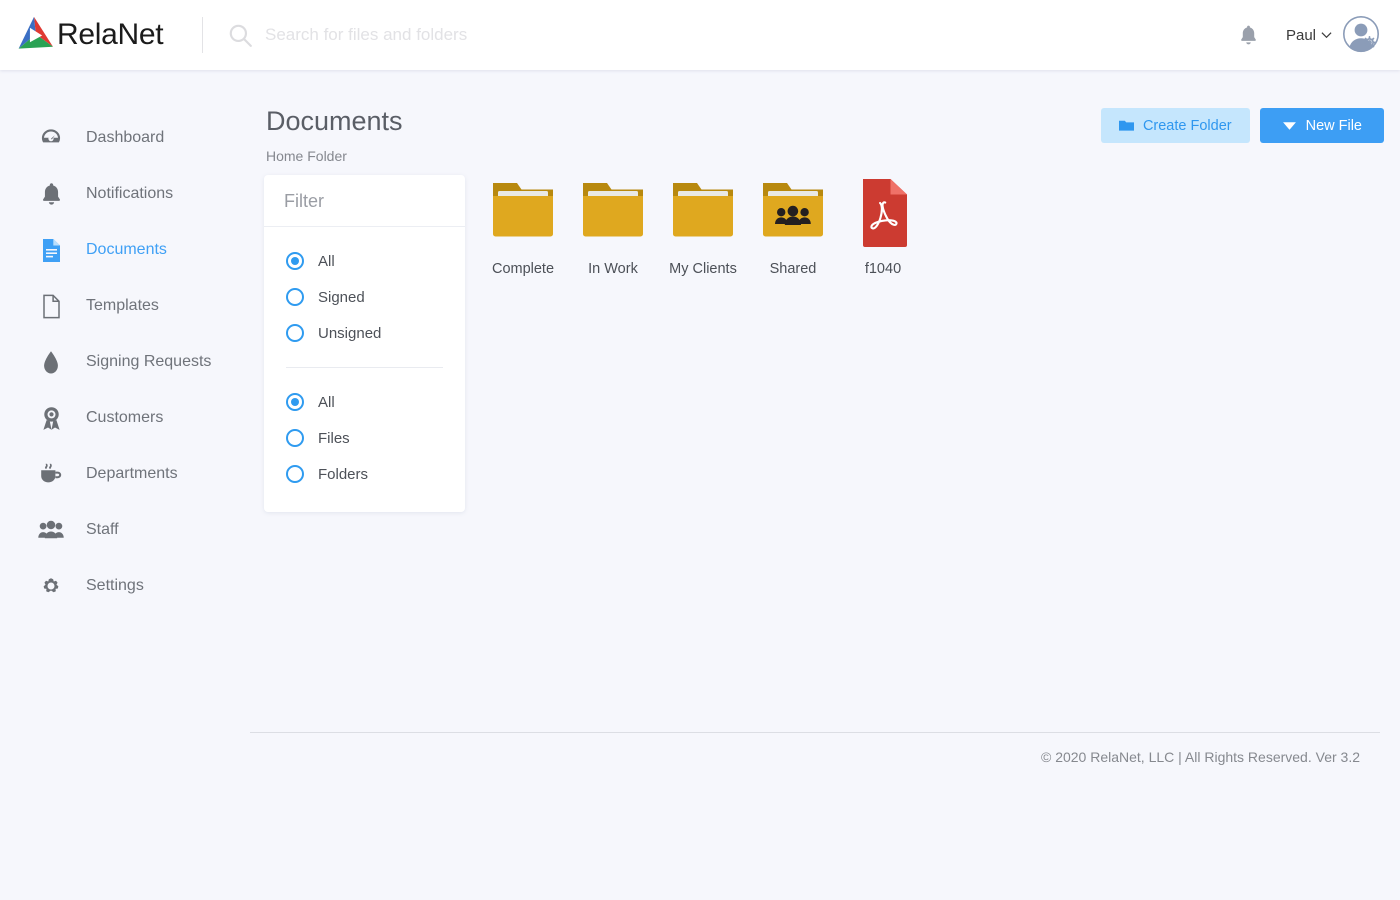 Image resolution: width=1400 pixels, height=900 pixels. Describe the element at coordinates (35, 32) in the screenshot. I see `relanet-triangle-logo-icon` at that location.